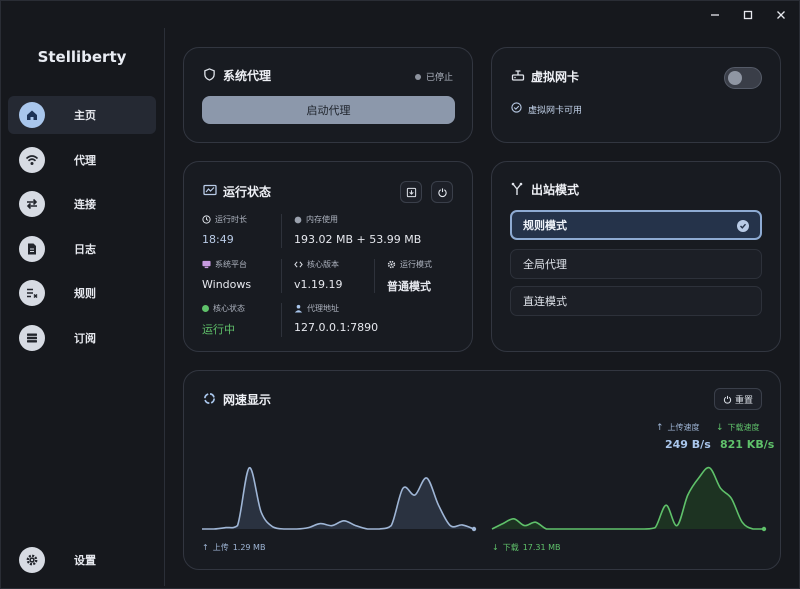  Describe the element at coordinates (545, 264) in the screenshot. I see `mode-option-label: 全局代理` at that location.